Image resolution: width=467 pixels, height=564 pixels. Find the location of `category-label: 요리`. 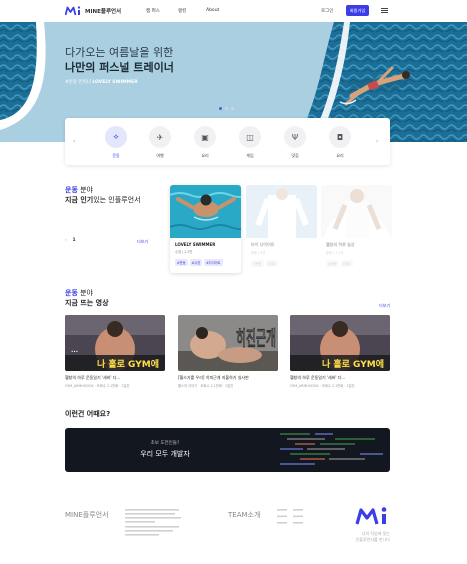

category-label: 요리 is located at coordinates (205, 155).